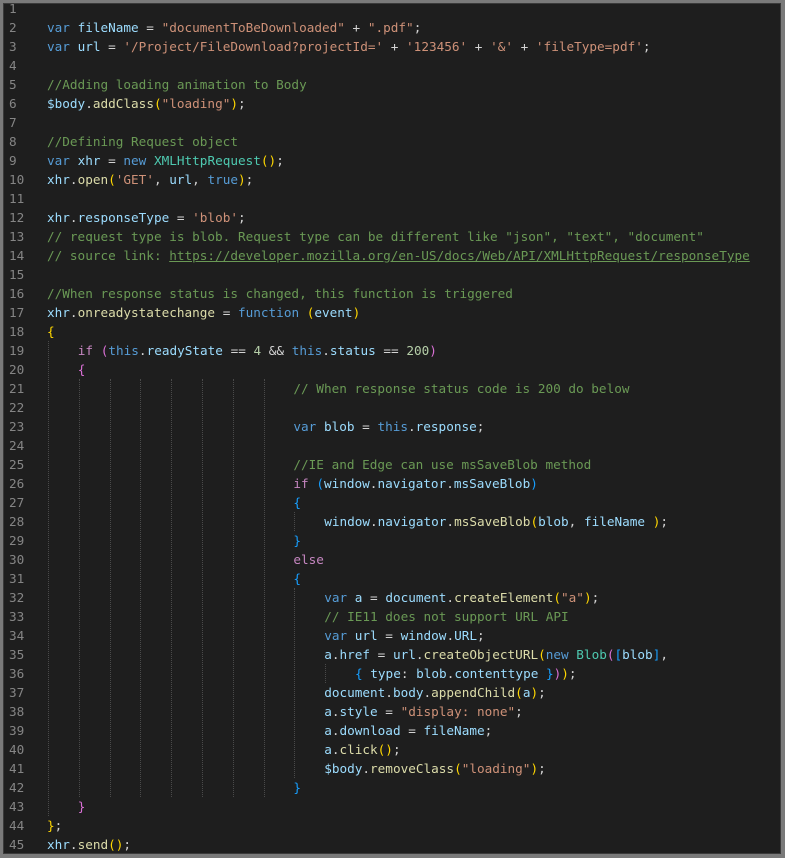 The width and height of the screenshot is (785, 858). What do you see at coordinates (465, 635) in the screenshot?
I see `code-token: URL` at bounding box center [465, 635].